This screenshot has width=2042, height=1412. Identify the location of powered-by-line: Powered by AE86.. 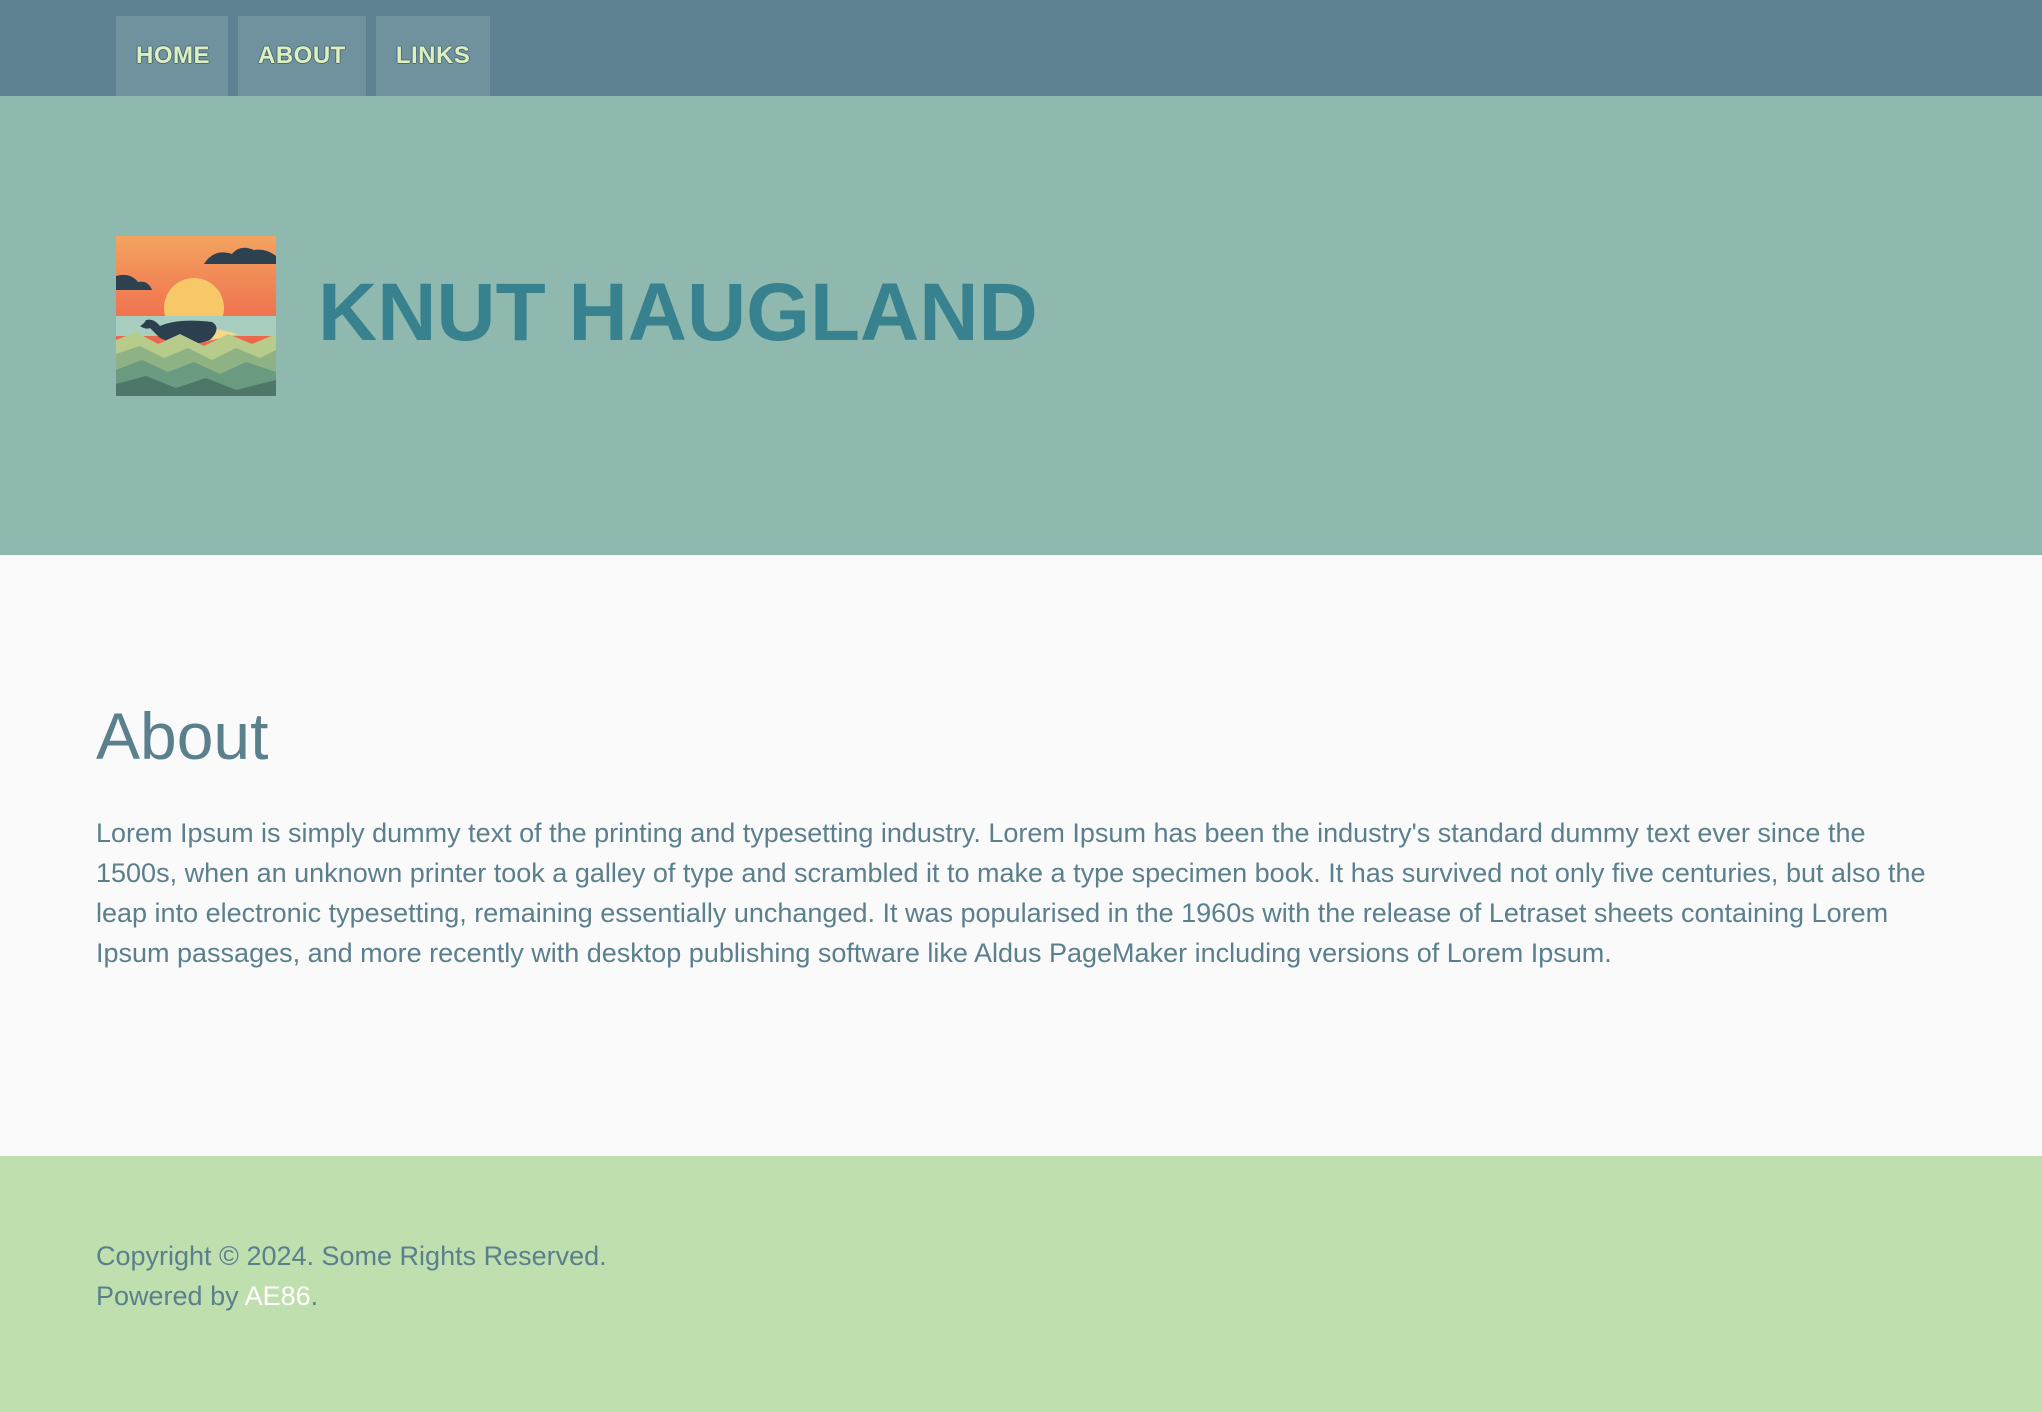
(351, 1296).